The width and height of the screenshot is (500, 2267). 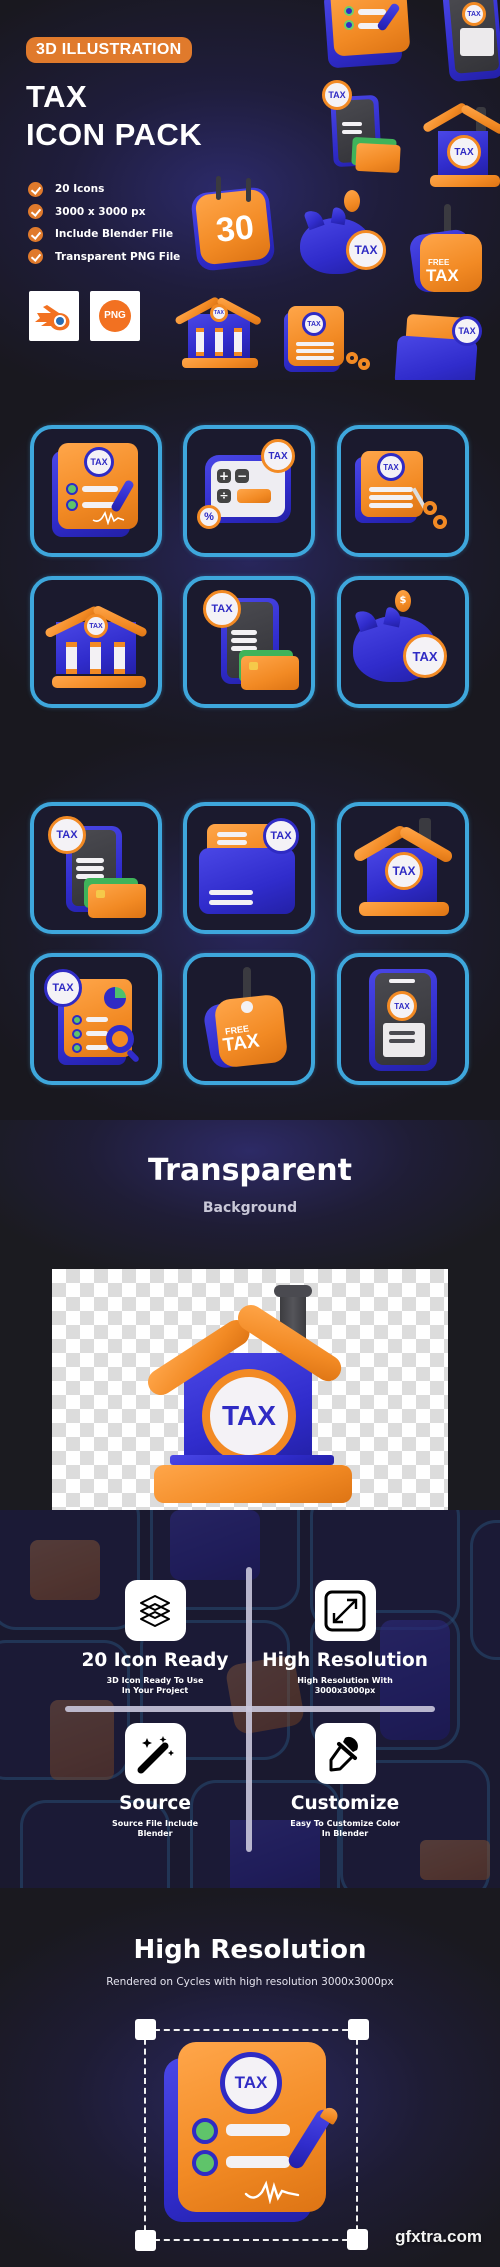 I want to click on feature-title: 20 Icon Ready, so click(x=155, y=1660).